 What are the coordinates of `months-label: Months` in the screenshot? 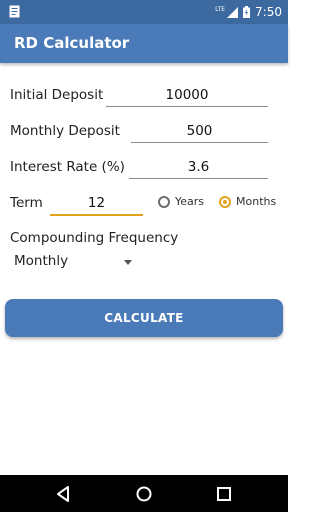 It's located at (256, 201).